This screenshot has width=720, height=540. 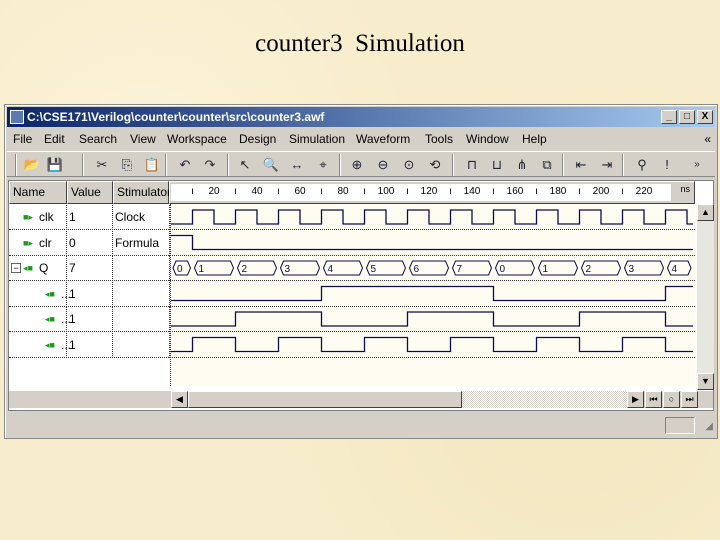 What do you see at coordinates (435, 165) in the screenshot?
I see `zoom-range-icon: ⟲` at bounding box center [435, 165].